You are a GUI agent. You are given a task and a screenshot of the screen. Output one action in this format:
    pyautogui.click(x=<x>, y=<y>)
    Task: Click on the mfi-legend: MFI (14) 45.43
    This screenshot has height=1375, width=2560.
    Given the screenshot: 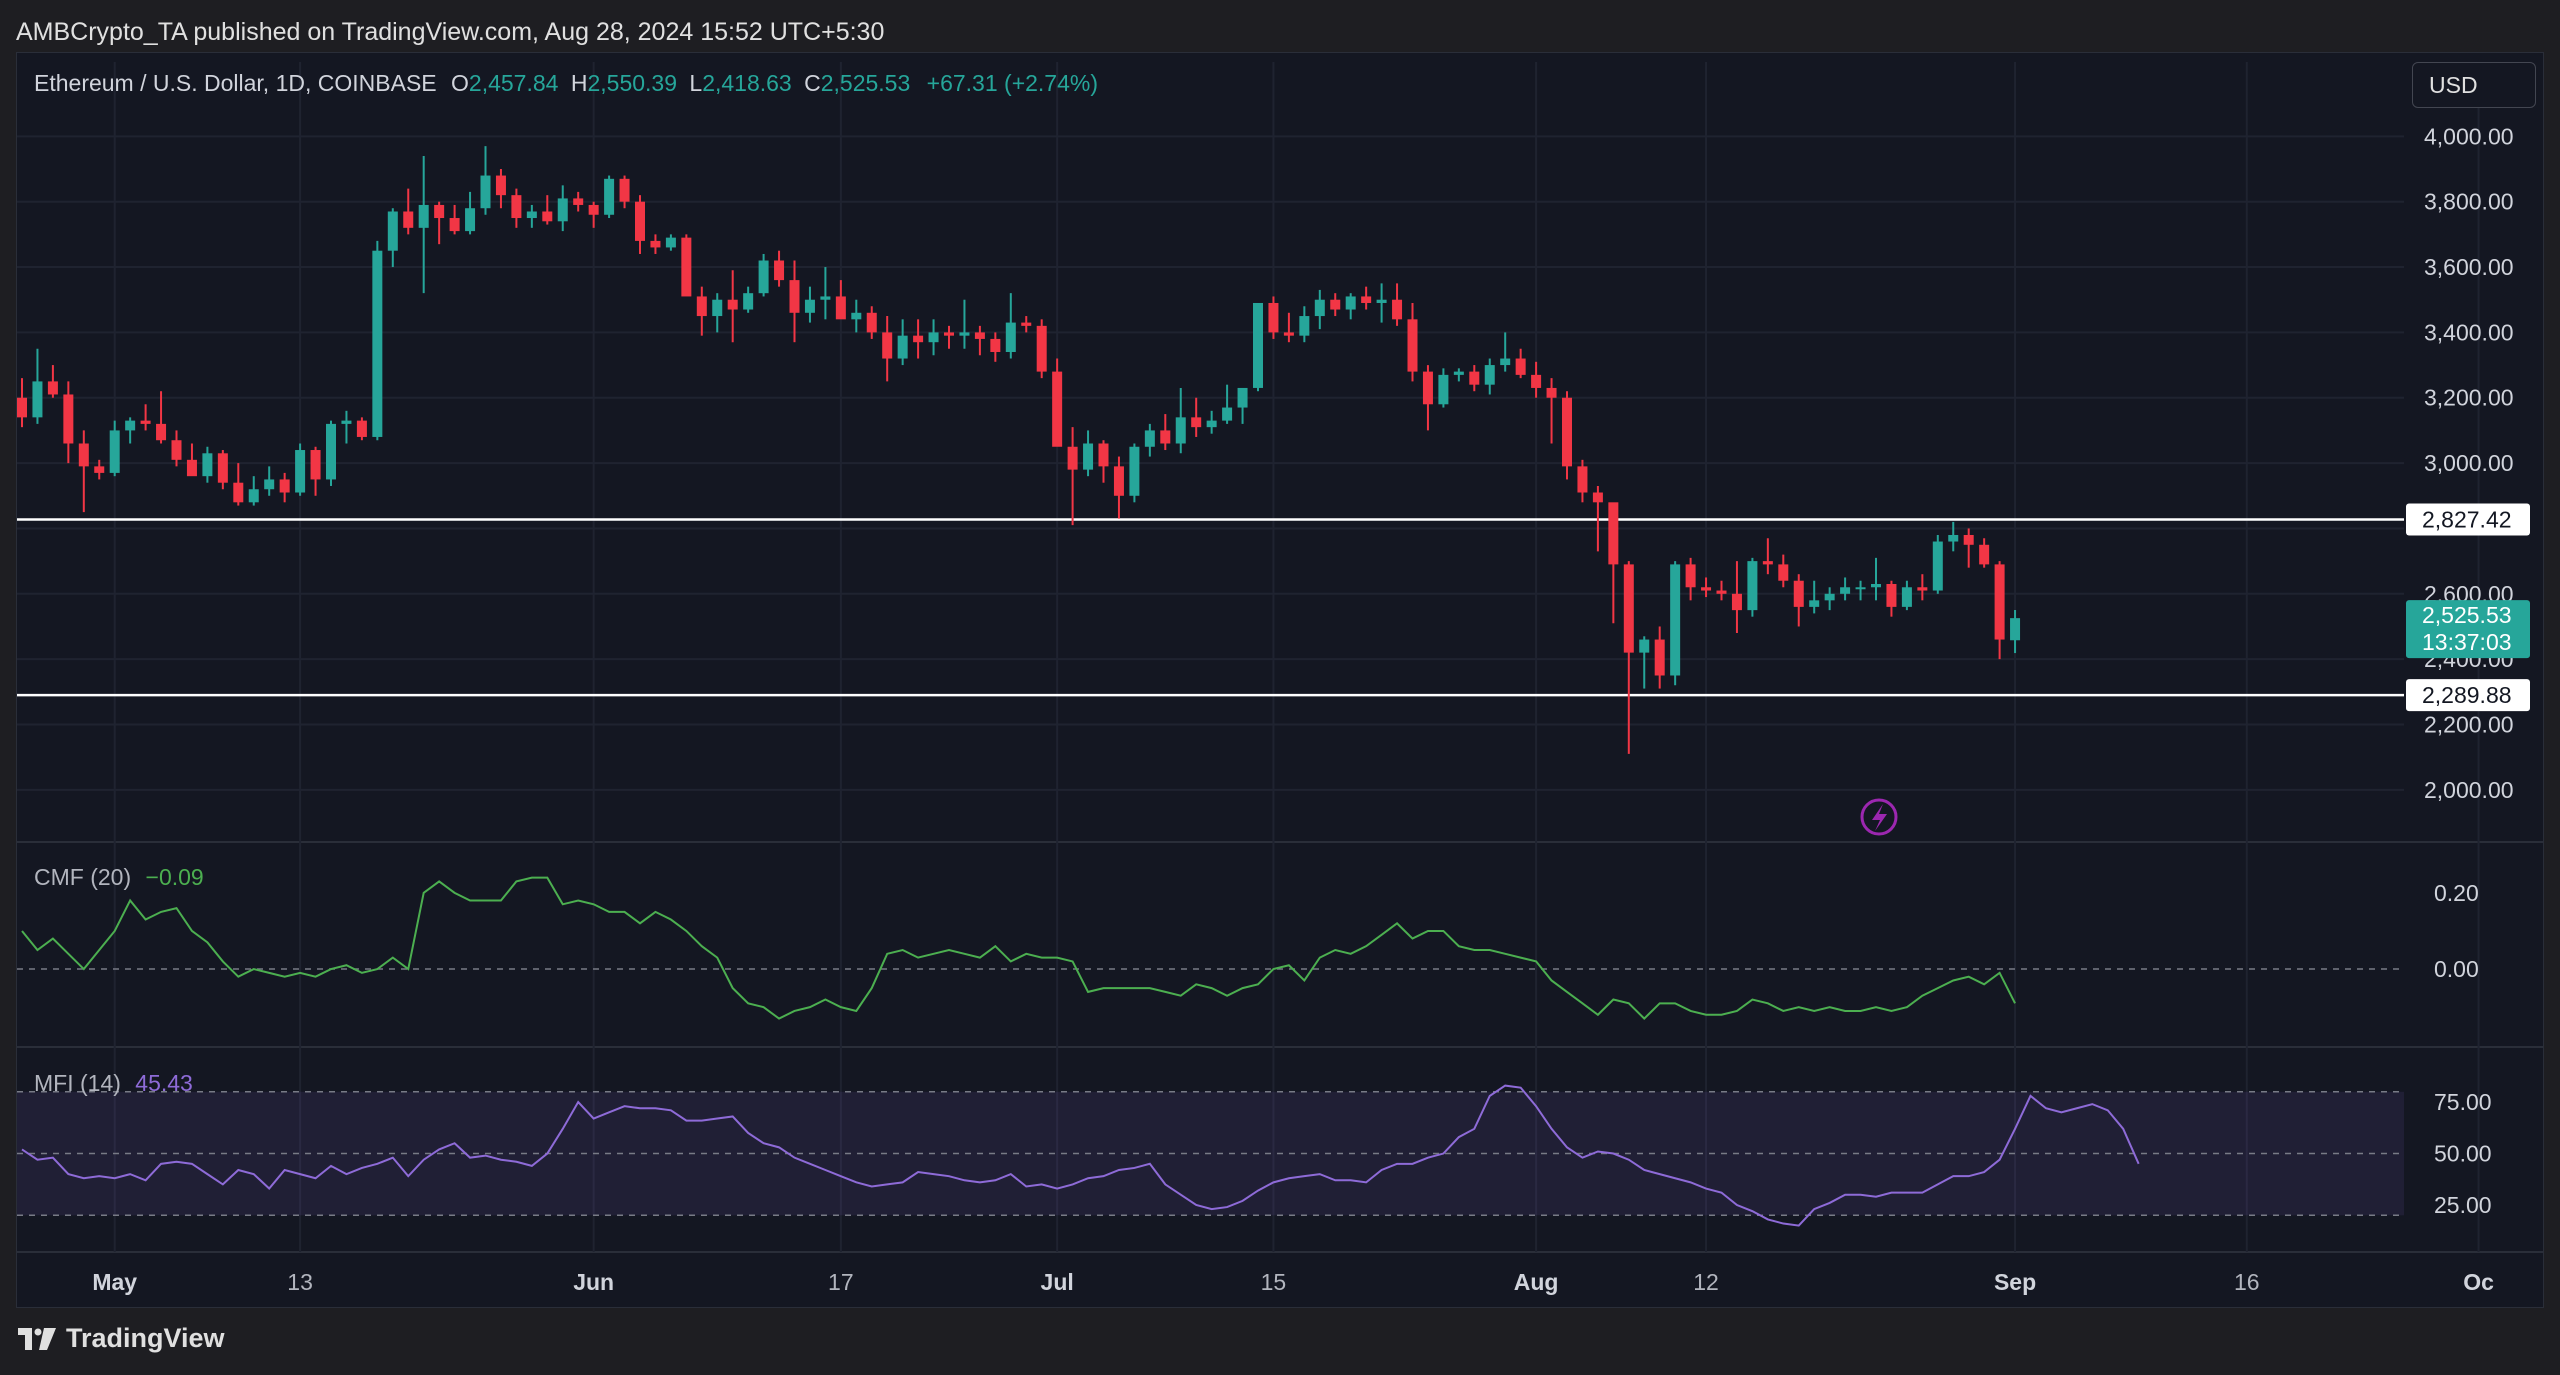 What is the action you would take?
    pyautogui.click(x=113, y=1083)
    